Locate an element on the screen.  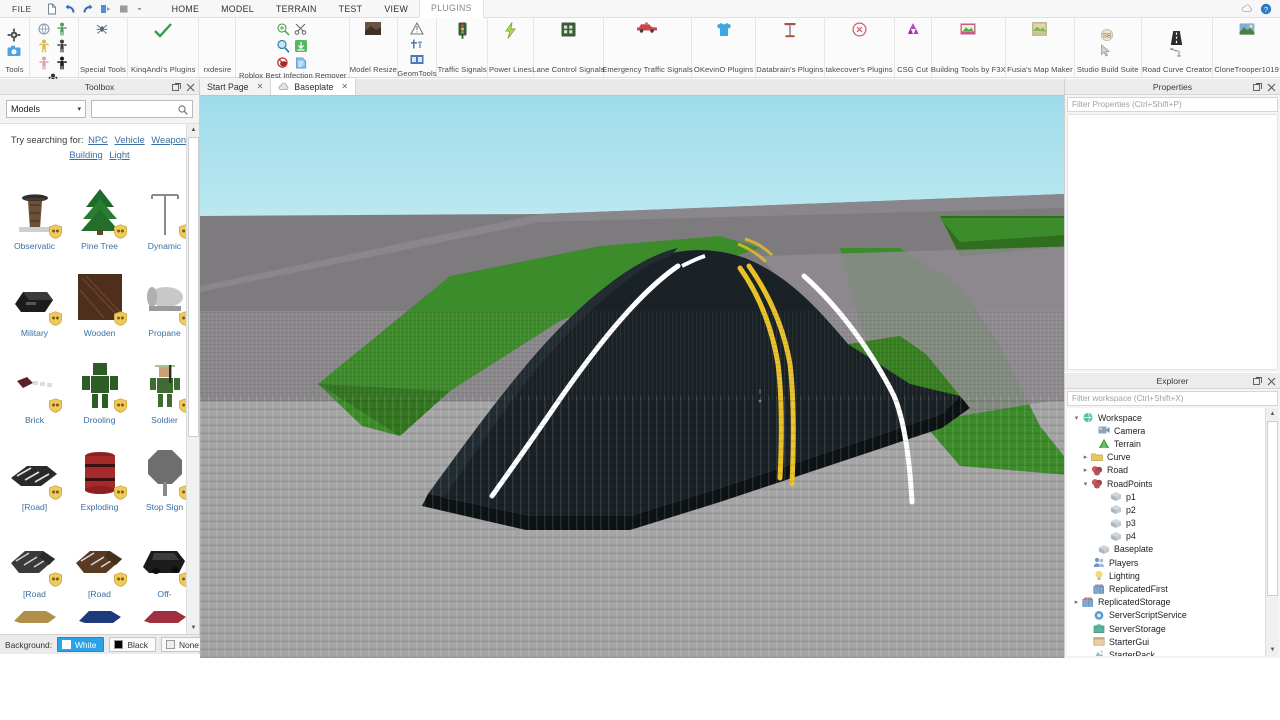
toolbox-asset: Exploding is located at coordinates (99, 470).